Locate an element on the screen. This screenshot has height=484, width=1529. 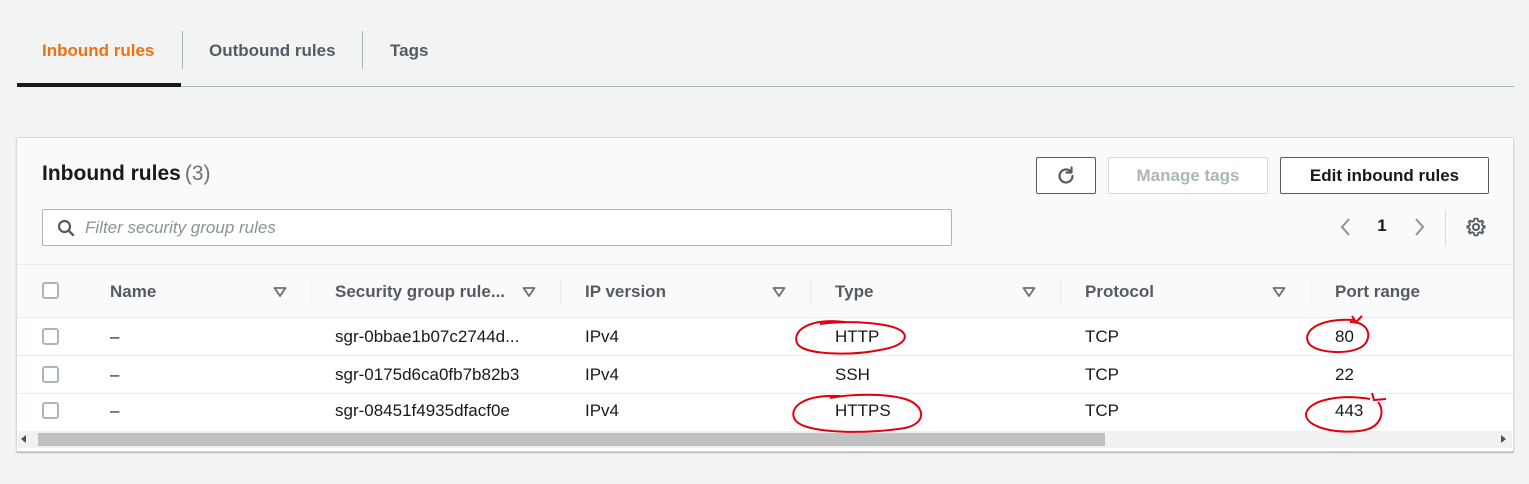
scroll-right-arrow-icon is located at coordinates (1503, 439).